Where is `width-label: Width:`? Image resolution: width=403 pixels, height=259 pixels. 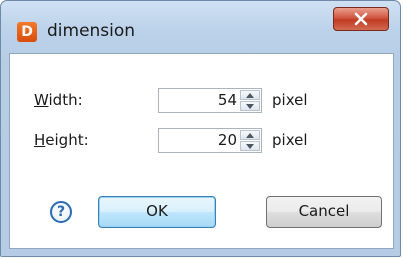 width-label: Width: is located at coordinates (58, 100).